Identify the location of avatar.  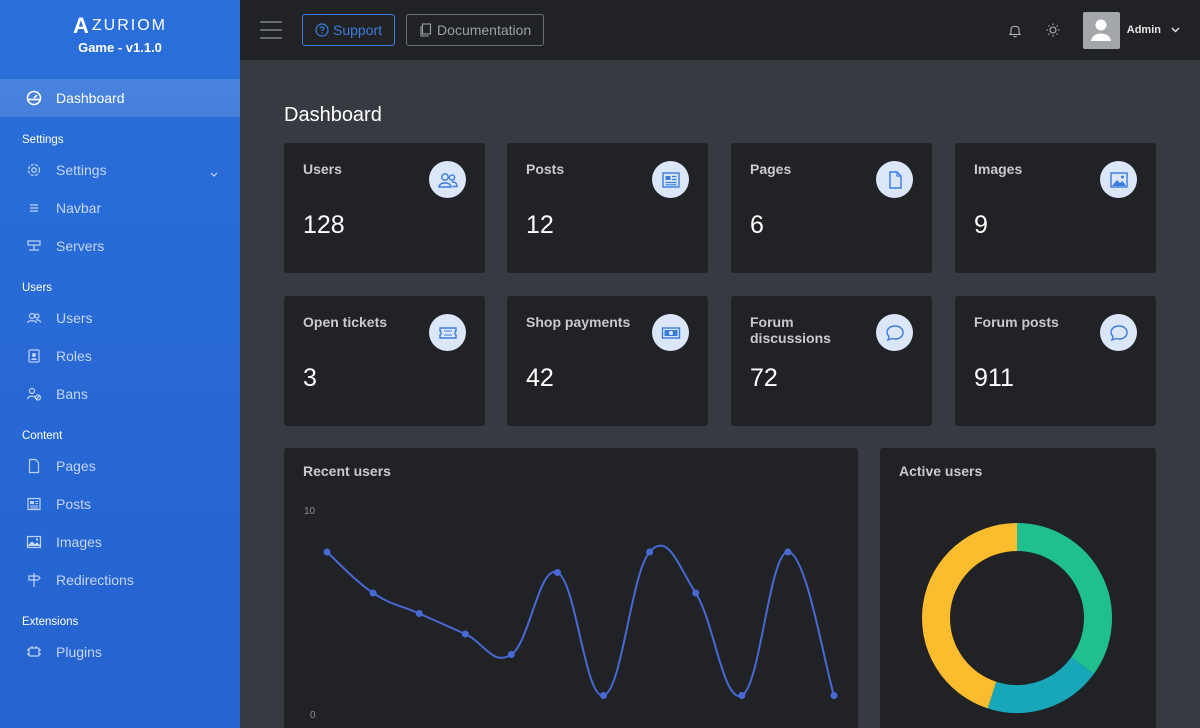
(1101, 30).